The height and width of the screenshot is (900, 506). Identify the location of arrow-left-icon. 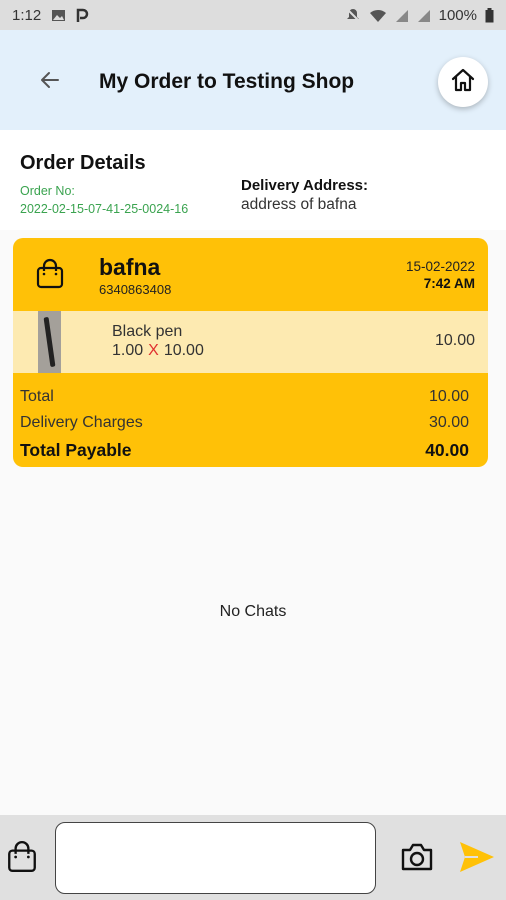
(50, 82).